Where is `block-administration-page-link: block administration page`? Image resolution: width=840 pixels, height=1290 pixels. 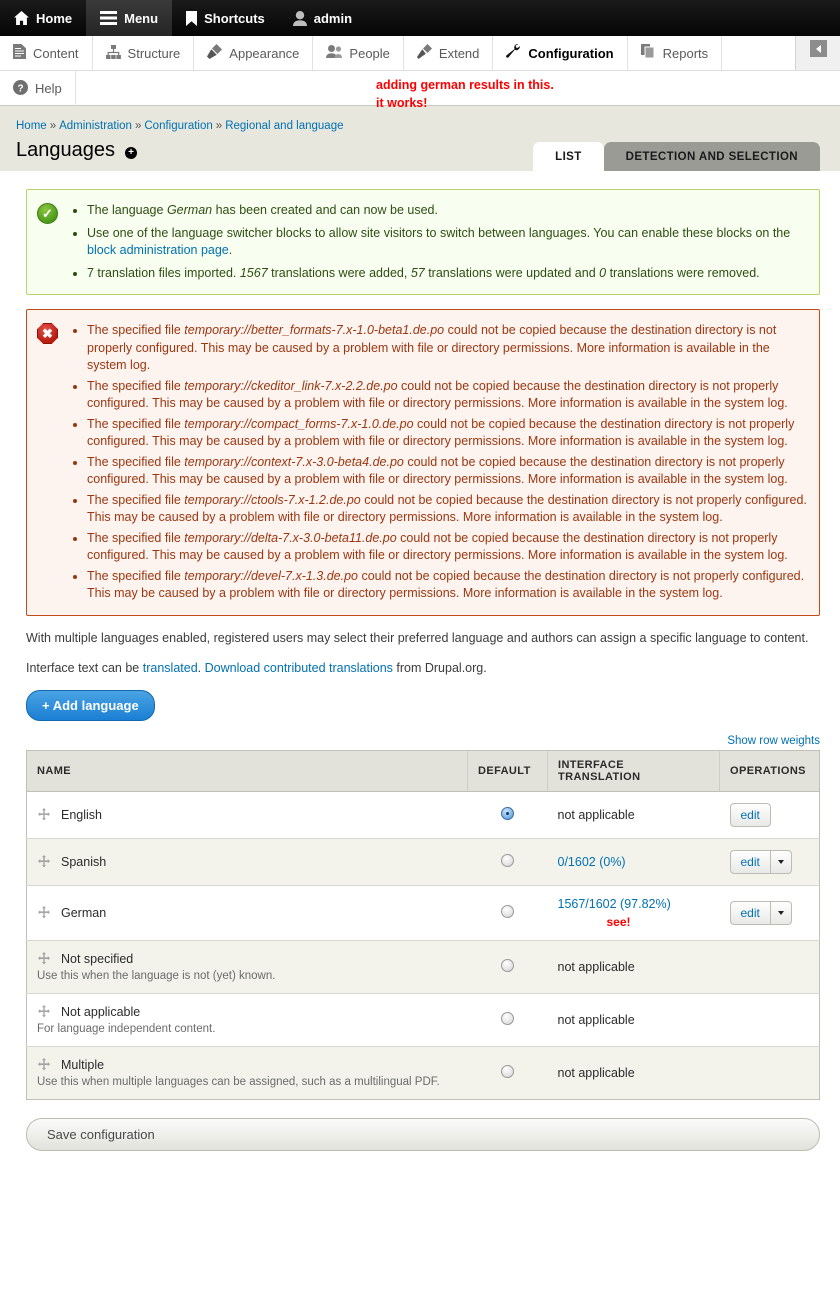 block-administration-page-link: block administration page is located at coordinates (158, 250).